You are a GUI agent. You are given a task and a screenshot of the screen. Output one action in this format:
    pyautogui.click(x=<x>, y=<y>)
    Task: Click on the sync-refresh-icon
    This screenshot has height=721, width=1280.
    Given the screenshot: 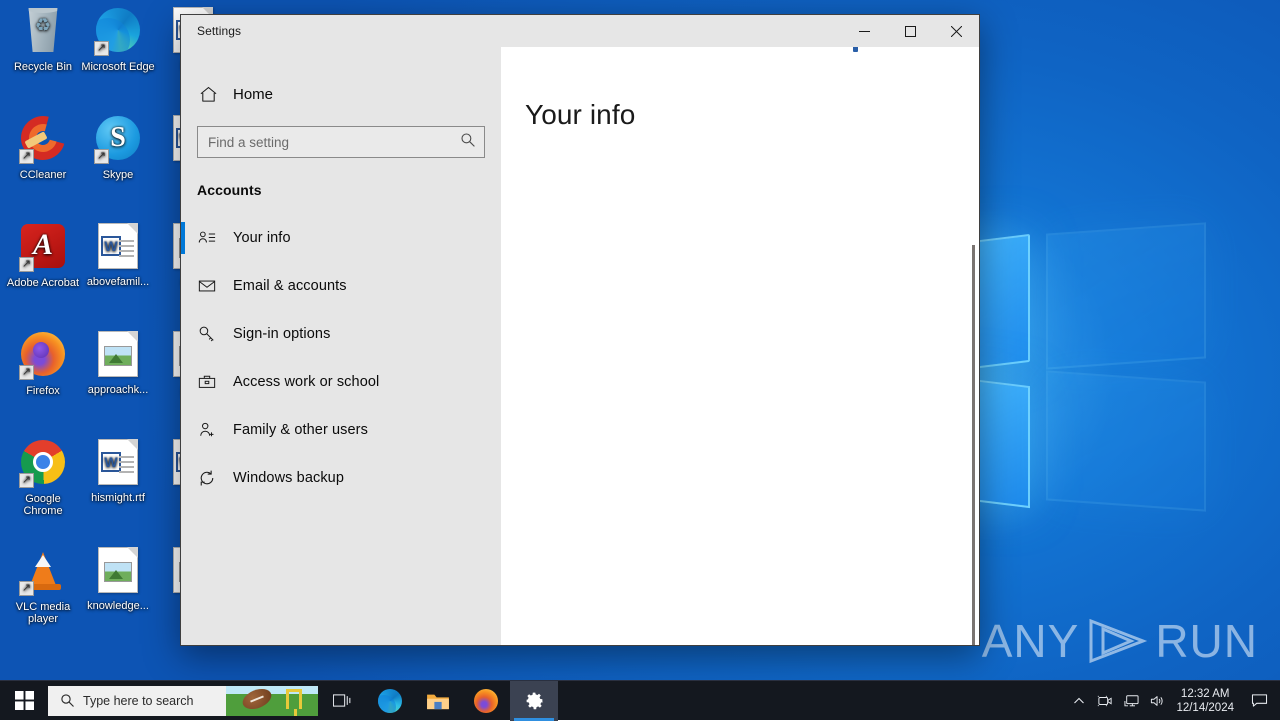 What is the action you would take?
    pyautogui.click(x=207, y=478)
    